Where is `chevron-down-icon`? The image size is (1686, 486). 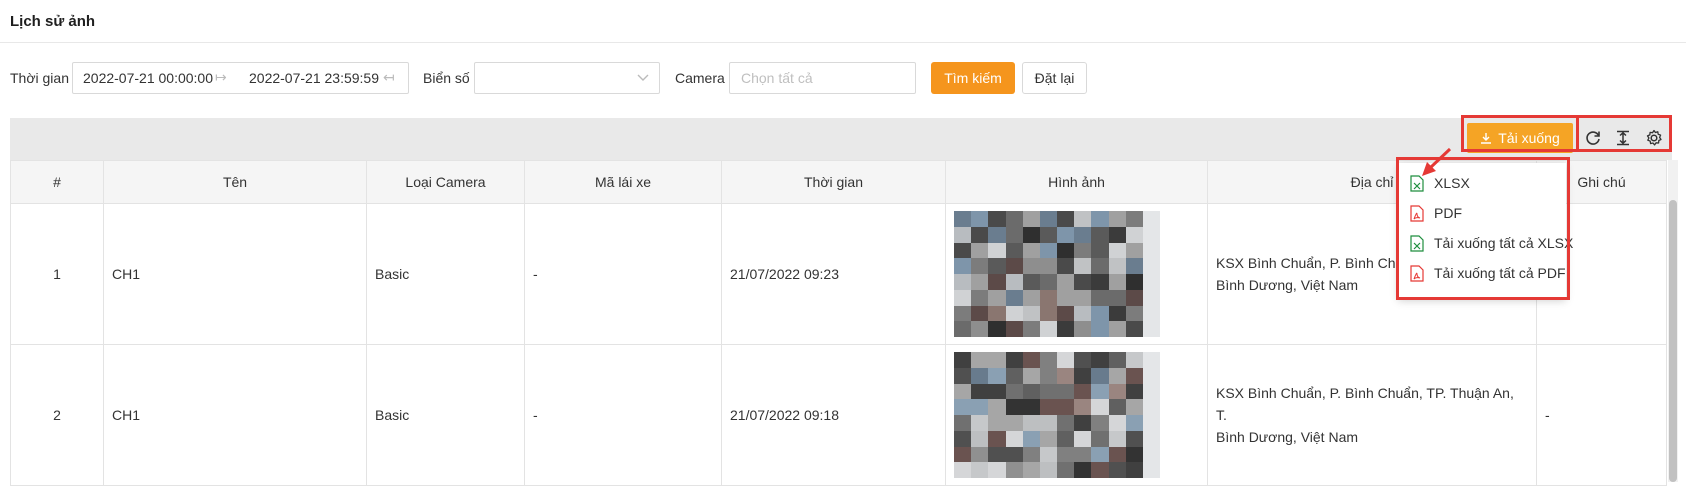
chevron-down-icon is located at coordinates (643, 77).